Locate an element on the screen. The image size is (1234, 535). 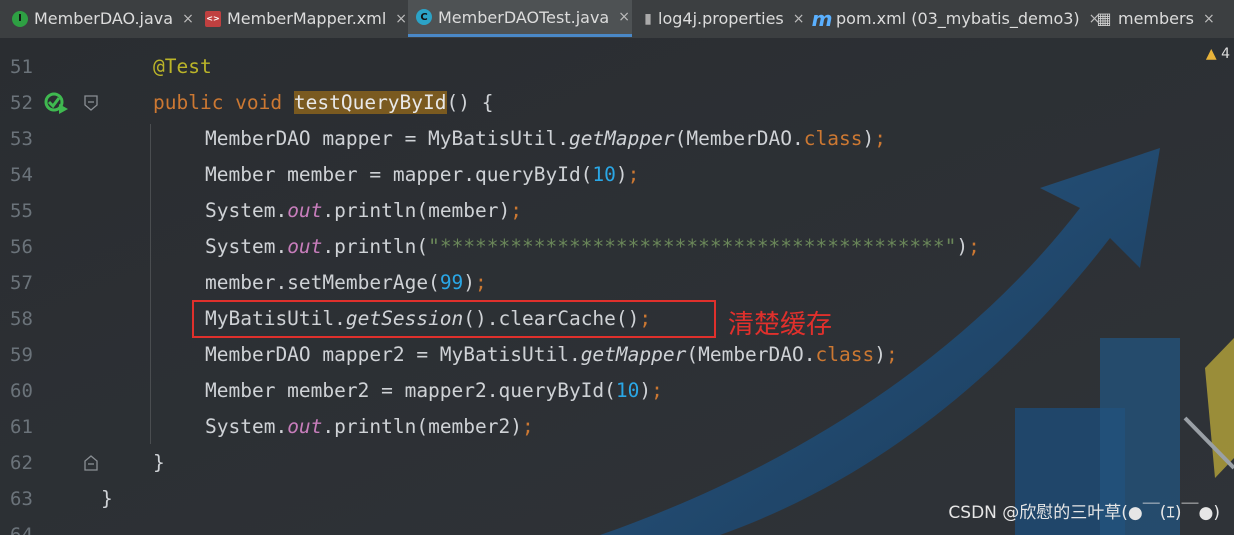
line-number: 62 is located at coordinates (21, 463).